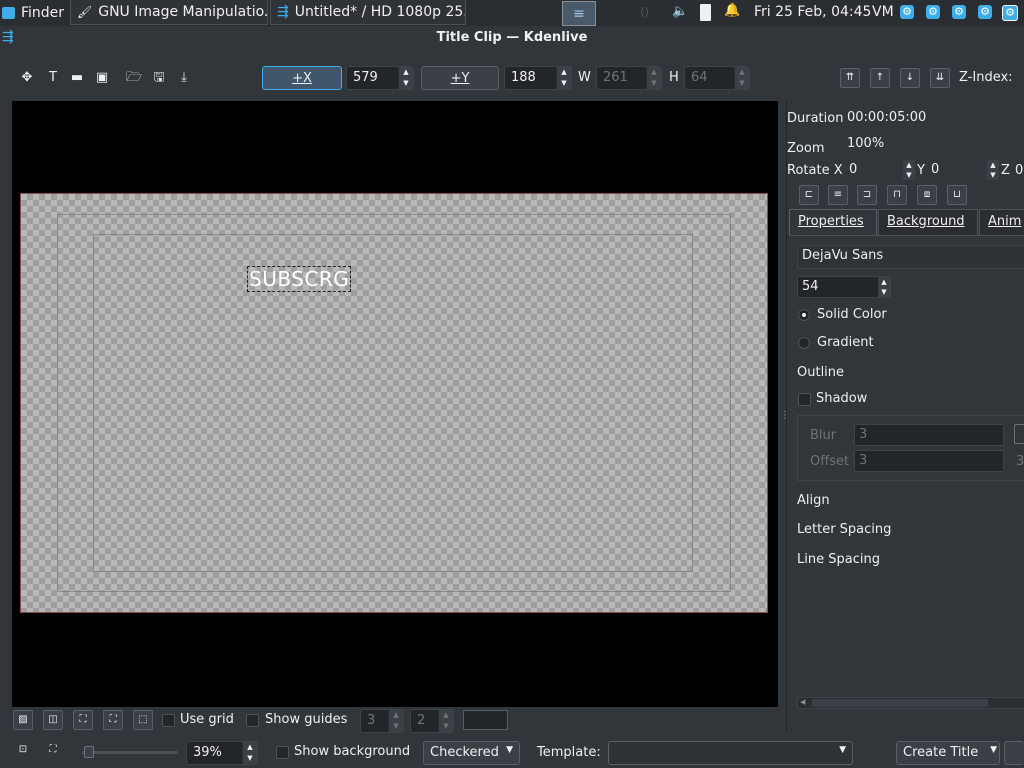 This screenshot has width=1024, height=768. What do you see at coordinates (53, 78) in the screenshot?
I see `text-tool-icon: T` at bounding box center [53, 78].